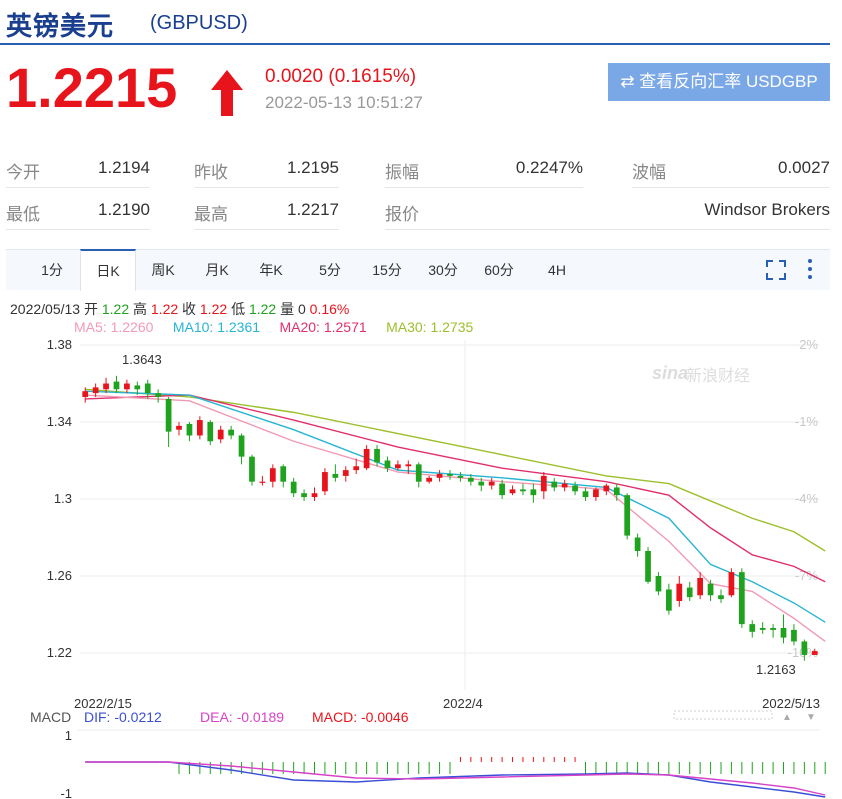  Describe the element at coordinates (52, 270) in the screenshot. I see `tab-1min: 1分` at that location.